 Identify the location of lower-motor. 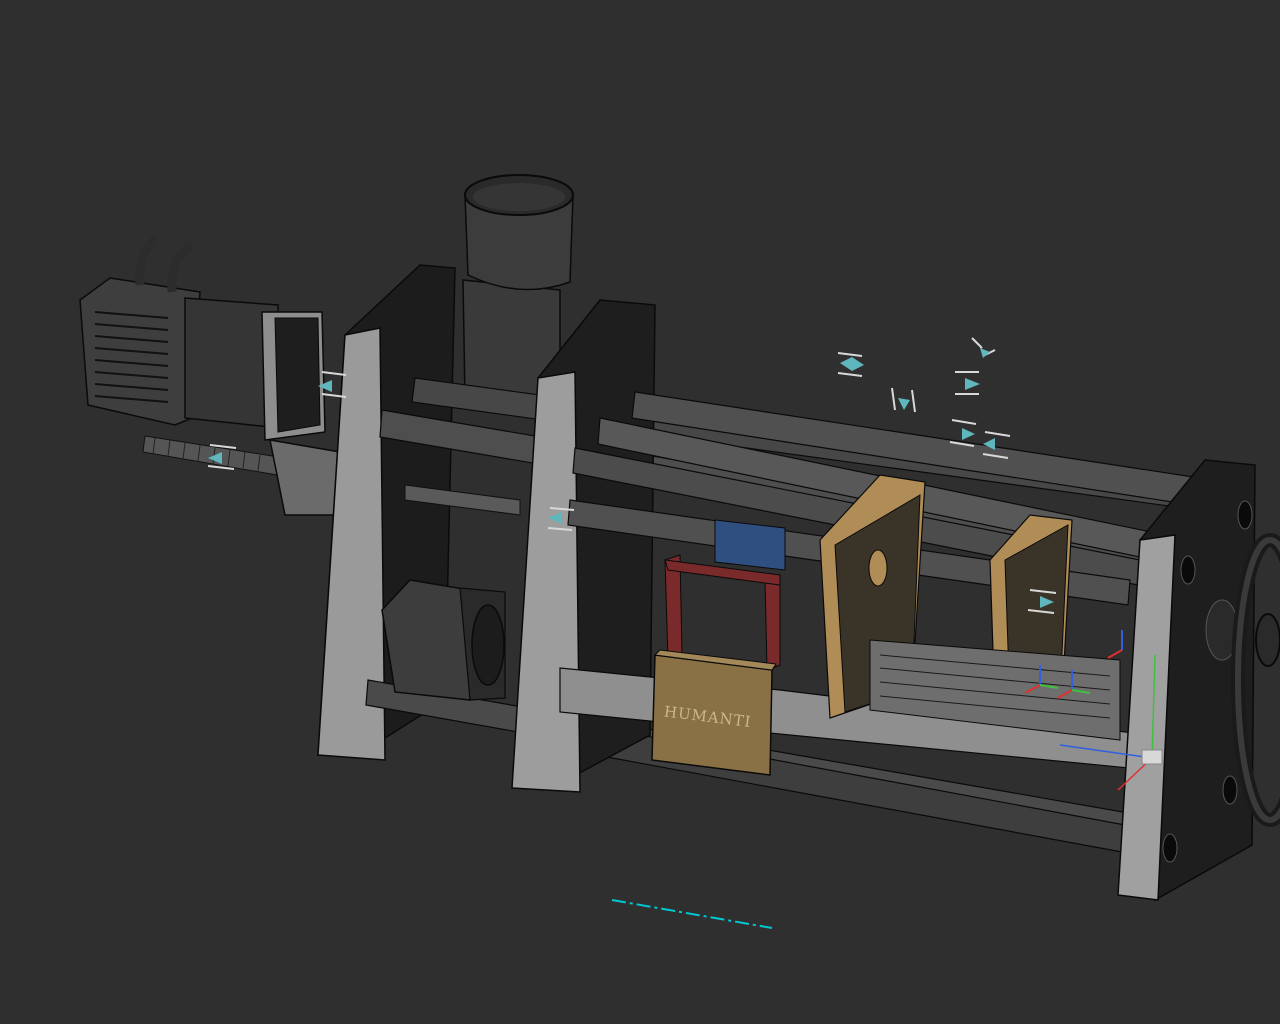
(443, 640).